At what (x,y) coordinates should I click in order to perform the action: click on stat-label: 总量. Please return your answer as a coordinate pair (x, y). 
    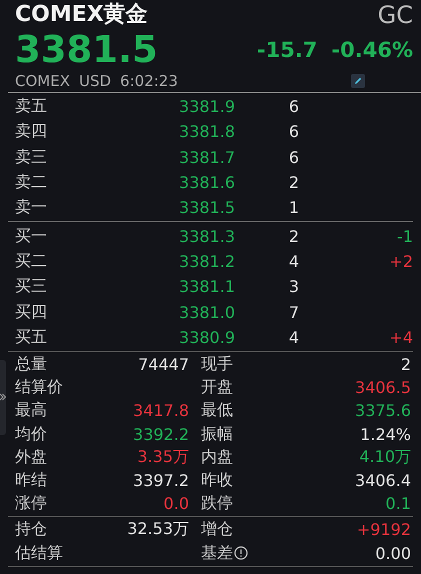
    Looking at the image, I should click on (31, 365).